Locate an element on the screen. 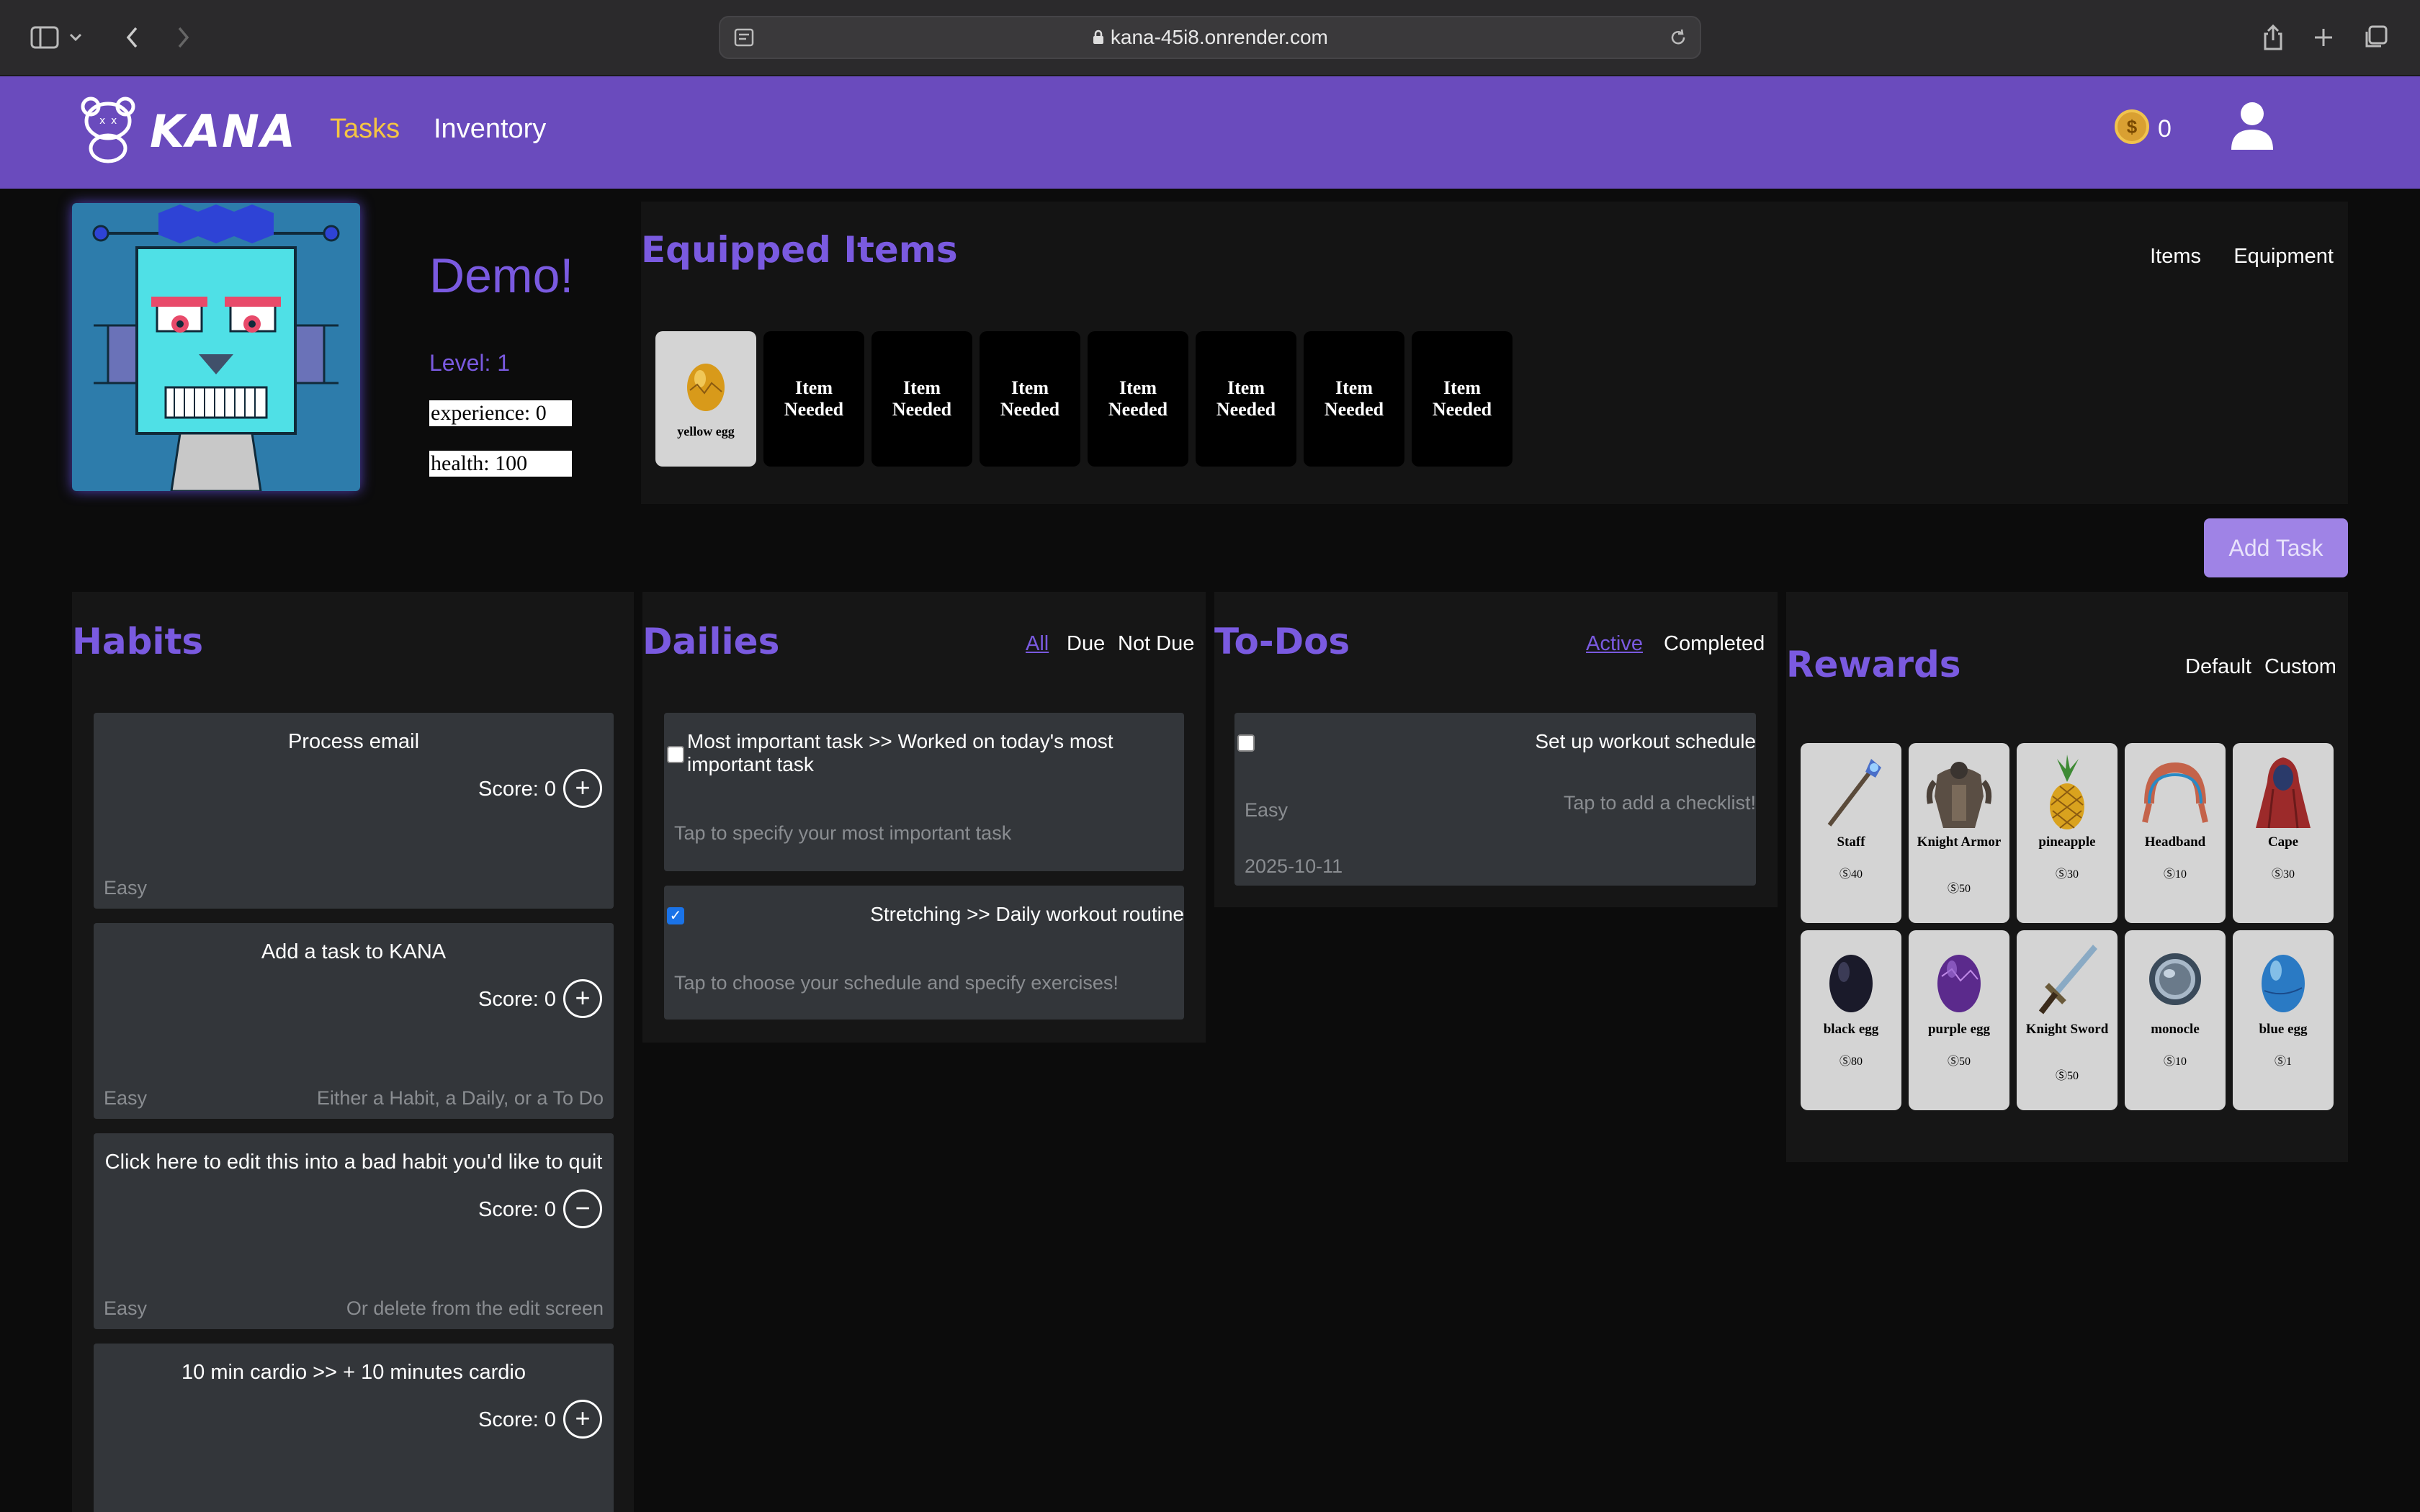 The width and height of the screenshot is (2420, 1512). experience-stat: experience: 0 is located at coordinates (500, 413).